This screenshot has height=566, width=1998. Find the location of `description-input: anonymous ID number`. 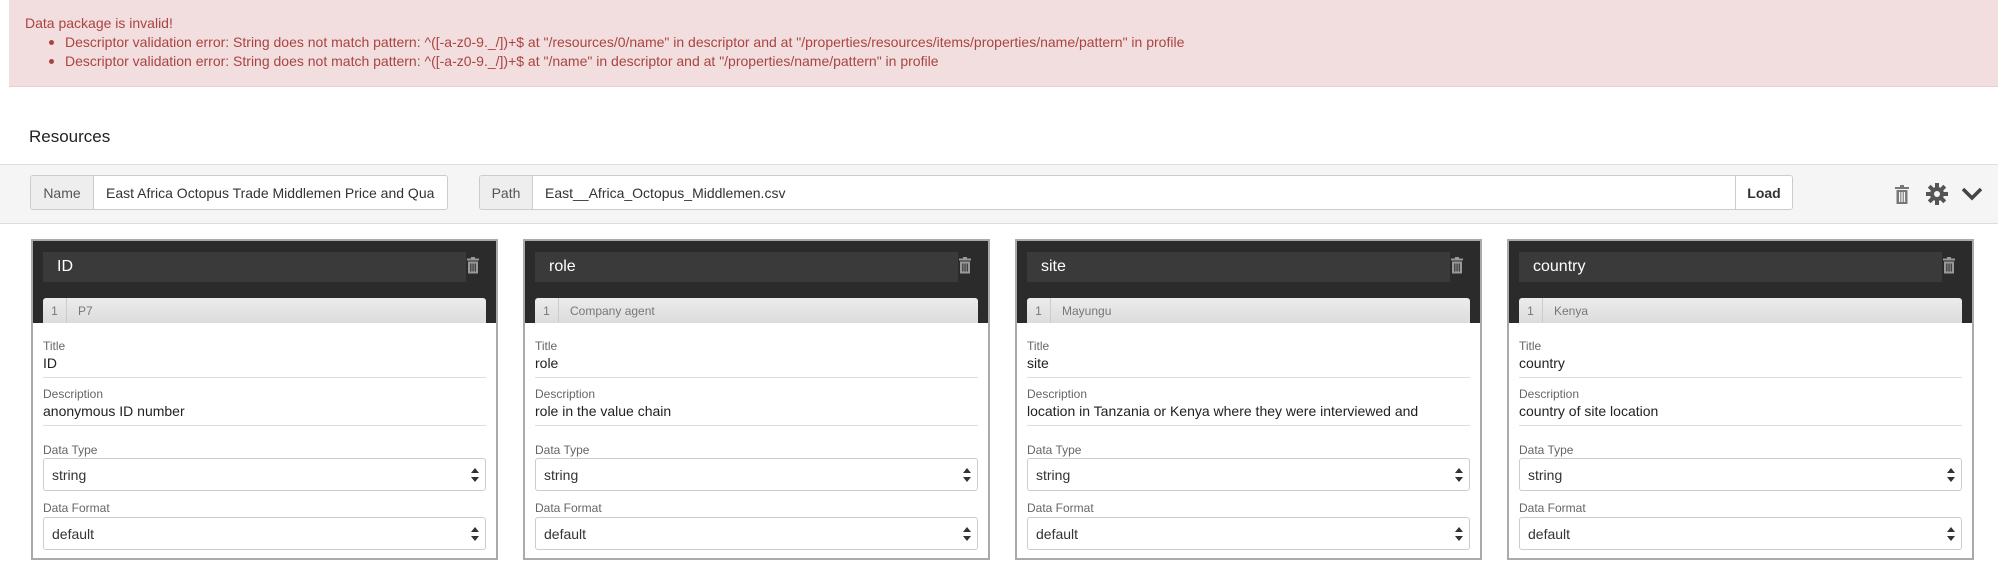

description-input: anonymous ID number is located at coordinates (264, 414).